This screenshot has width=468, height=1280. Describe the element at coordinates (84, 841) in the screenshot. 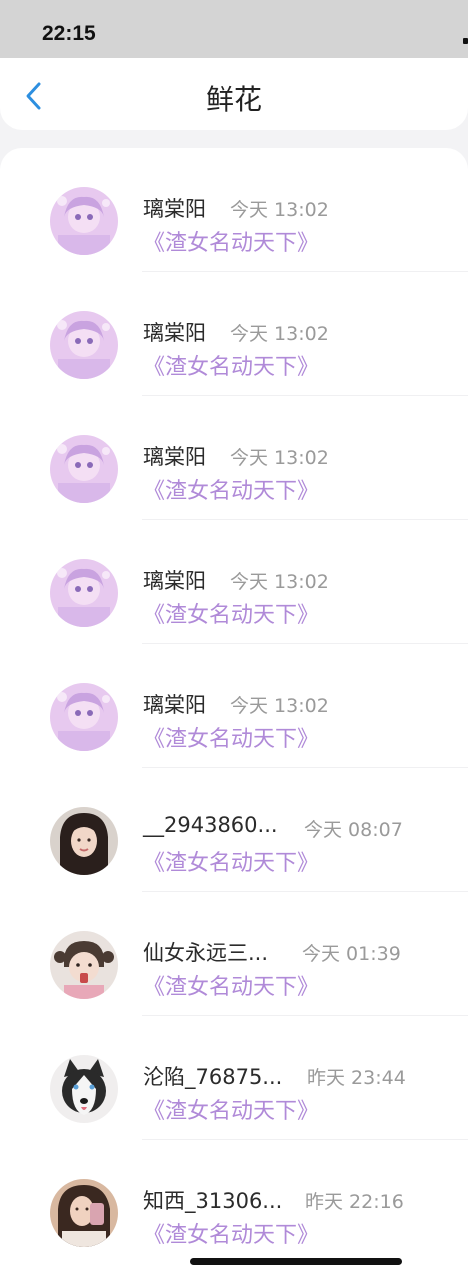

I see `woman-photo-avatar-icon` at that location.